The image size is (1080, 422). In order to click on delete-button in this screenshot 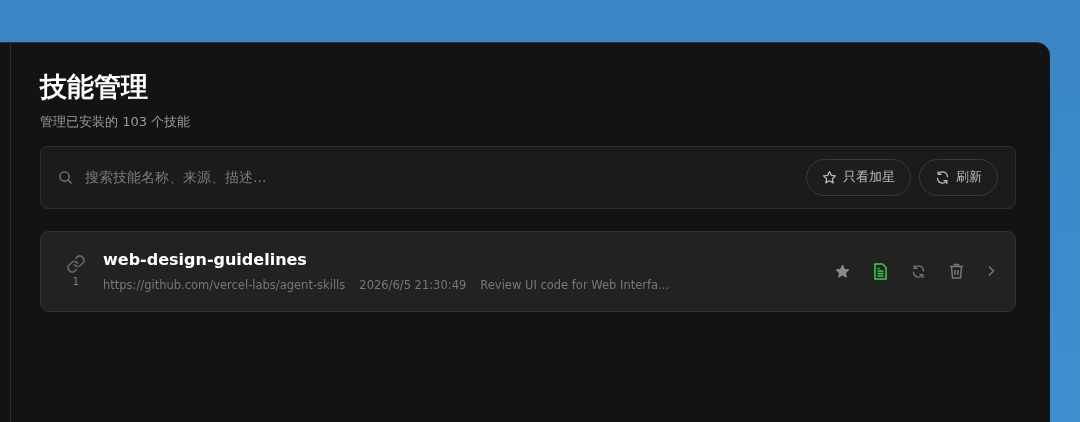, I will do `click(956, 271)`.